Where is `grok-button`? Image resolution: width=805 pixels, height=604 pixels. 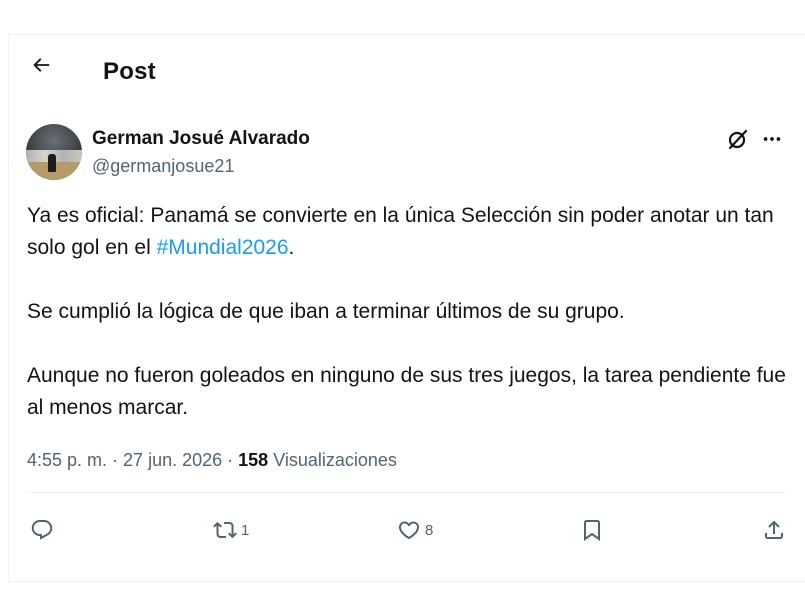 grok-button is located at coordinates (738, 141).